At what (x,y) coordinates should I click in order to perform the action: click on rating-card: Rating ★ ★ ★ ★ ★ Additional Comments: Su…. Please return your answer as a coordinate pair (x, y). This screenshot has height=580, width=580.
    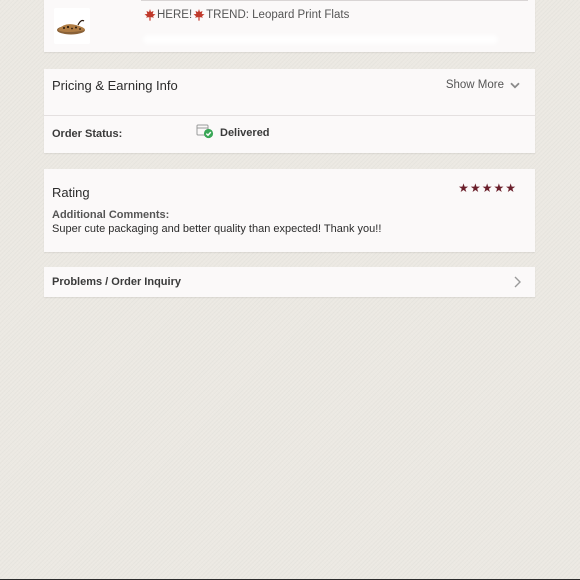
    Looking at the image, I should click on (289, 210).